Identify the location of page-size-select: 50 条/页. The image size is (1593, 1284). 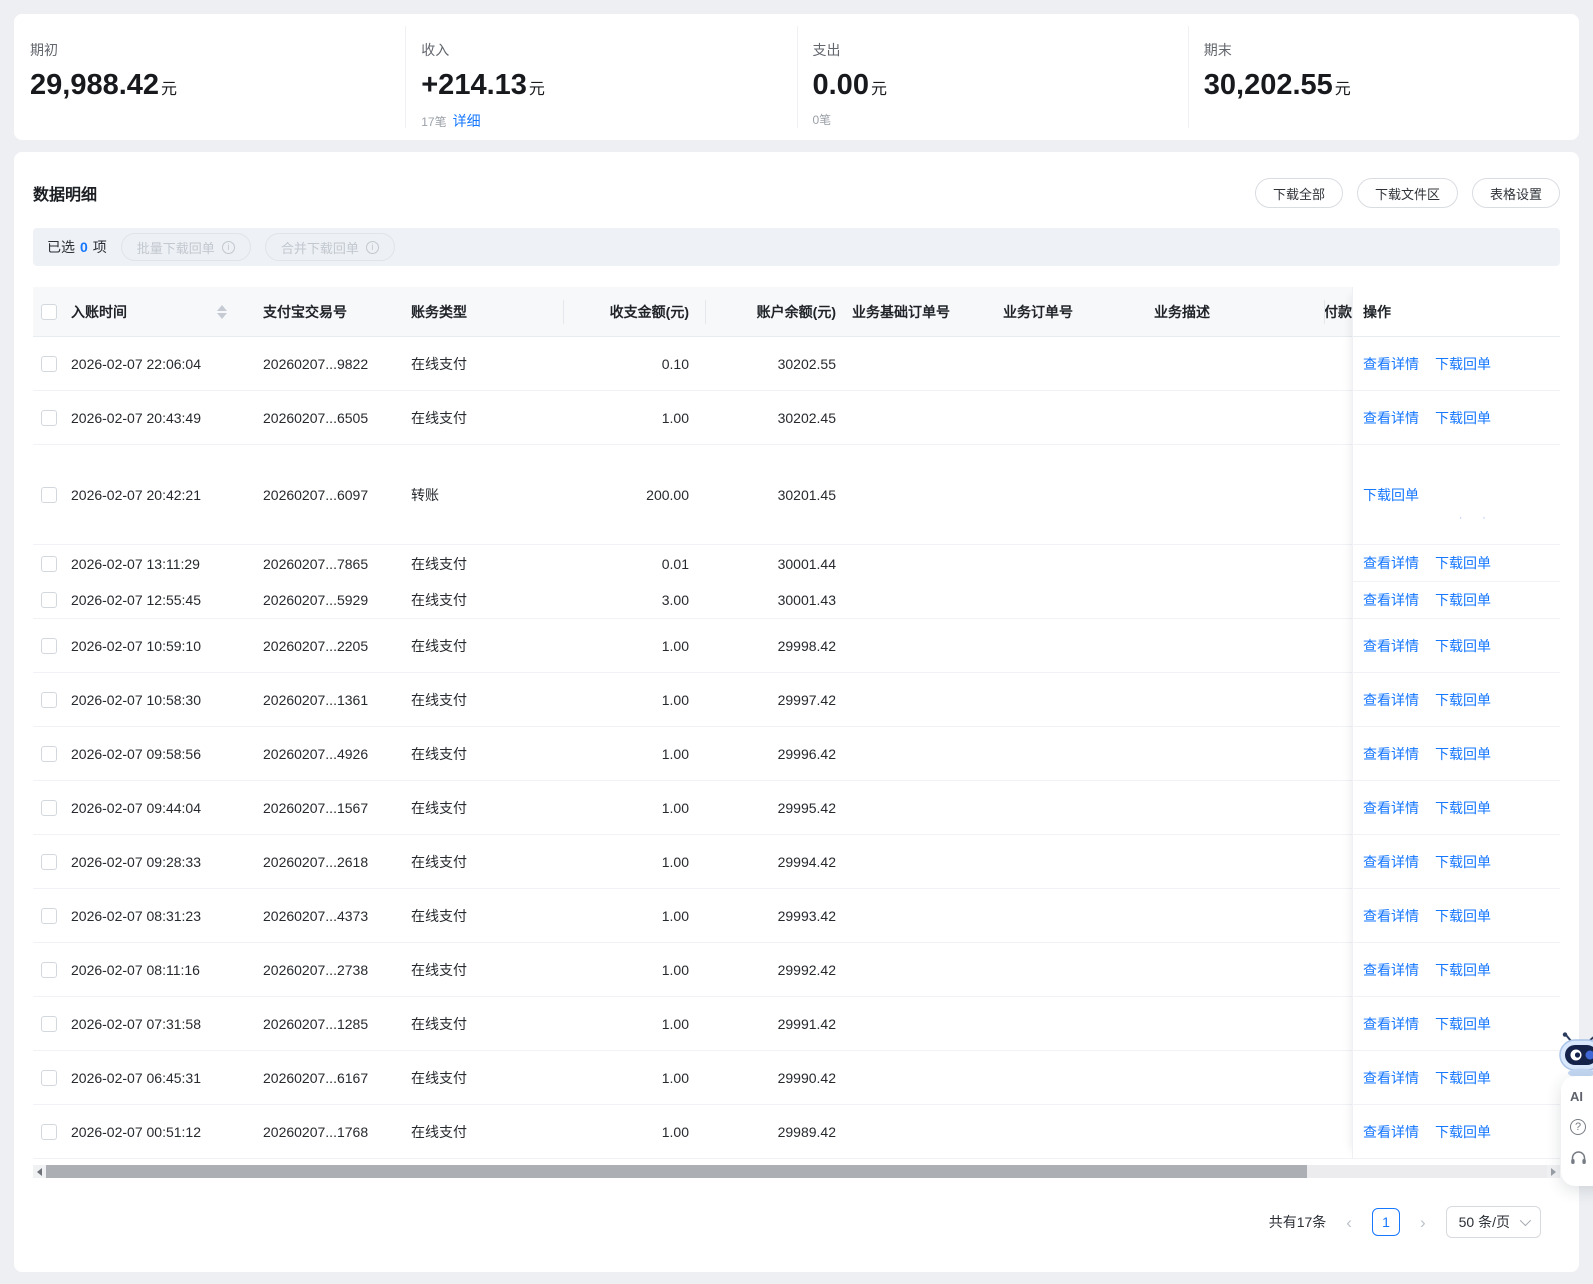
(1493, 1222).